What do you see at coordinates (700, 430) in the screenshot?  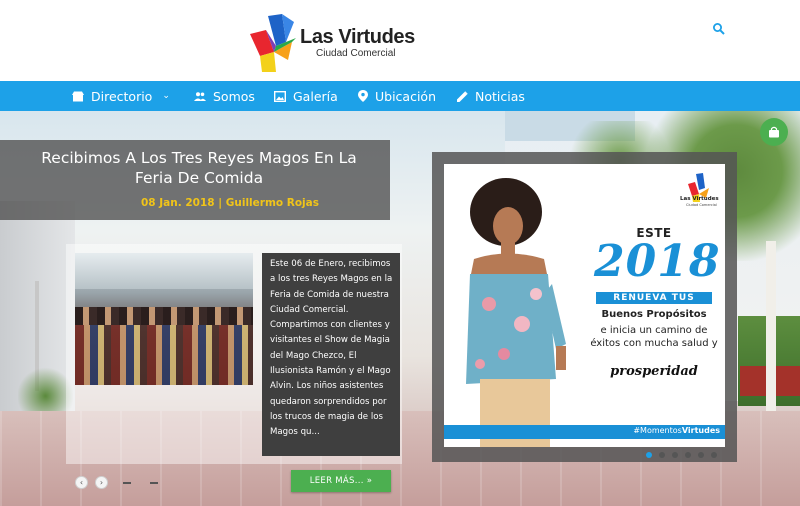 I see `ad-hashtag-bold: Virtudes` at bounding box center [700, 430].